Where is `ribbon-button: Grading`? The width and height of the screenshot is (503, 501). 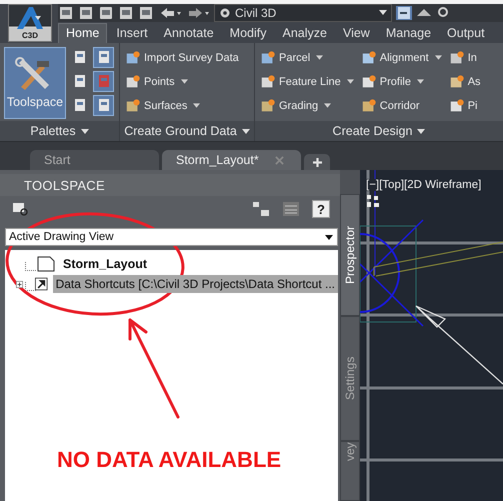 ribbon-button: Grading is located at coordinates (307, 105).